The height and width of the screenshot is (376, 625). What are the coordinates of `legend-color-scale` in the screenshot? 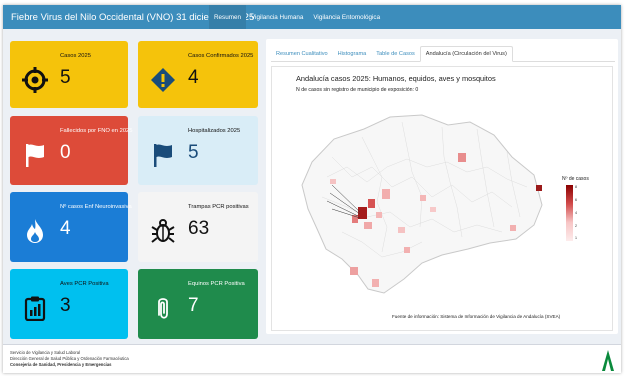 It's located at (569, 213).